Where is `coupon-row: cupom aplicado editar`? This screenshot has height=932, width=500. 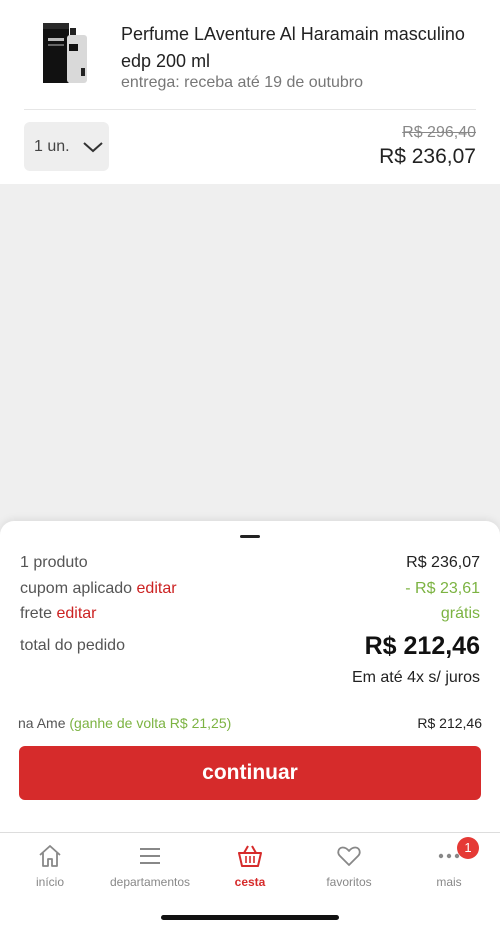 coupon-row: cupom aplicado editar is located at coordinates (98, 589).